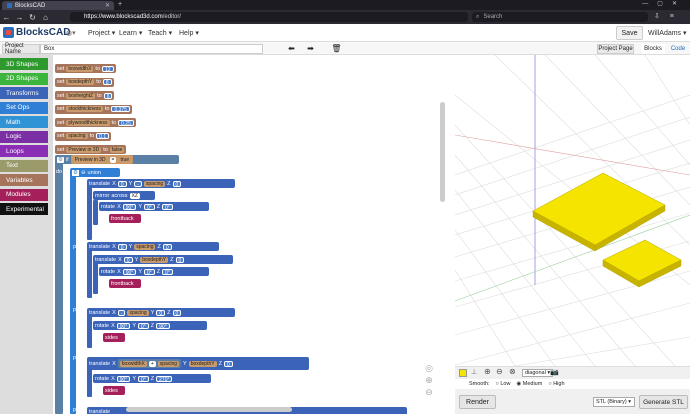 This screenshot has width=690, height=414. What do you see at coordinates (24, 180) in the screenshot?
I see `category-variables: Variables` at bounding box center [24, 180].